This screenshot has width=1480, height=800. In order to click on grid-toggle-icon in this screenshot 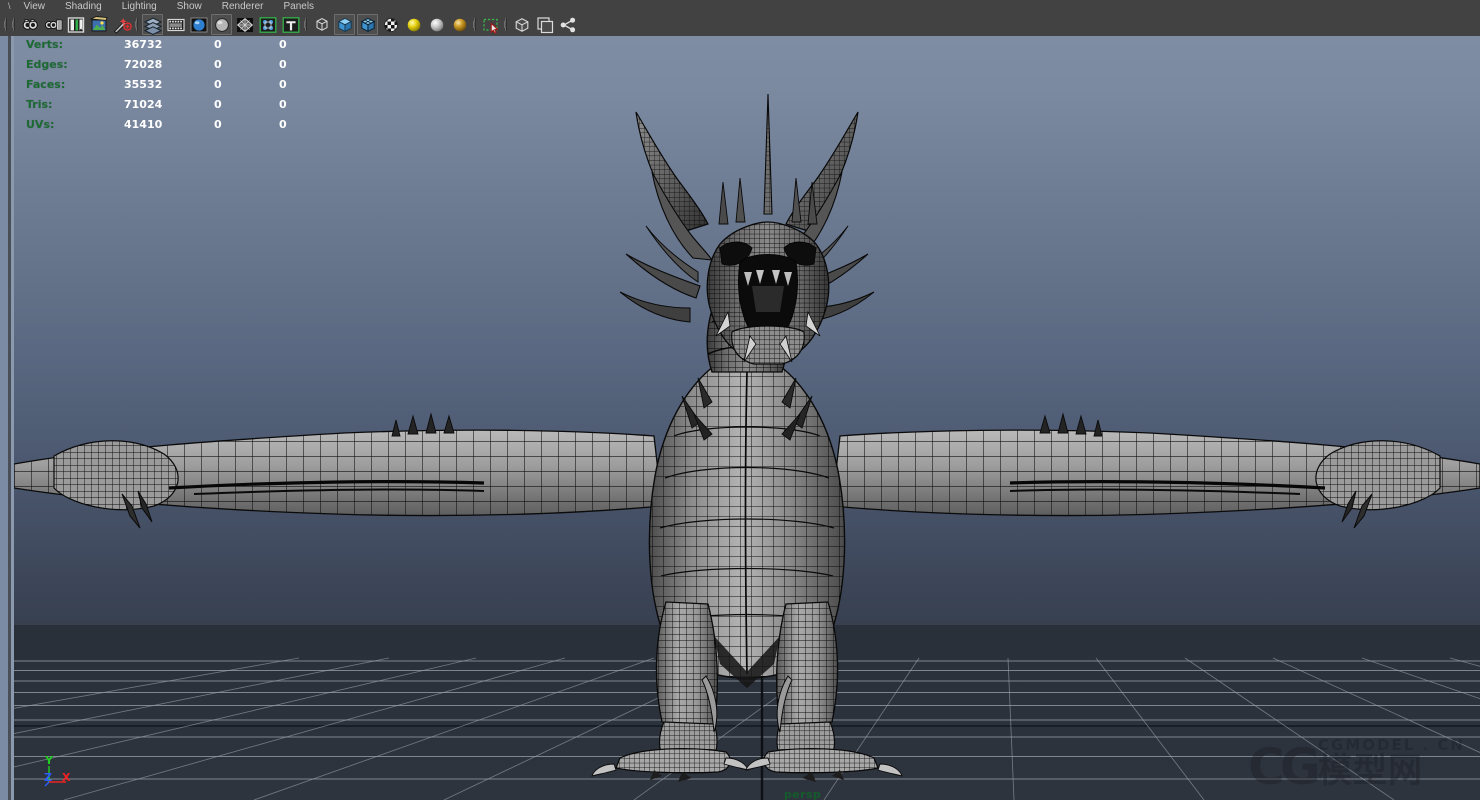, I will do `click(267, 24)`.